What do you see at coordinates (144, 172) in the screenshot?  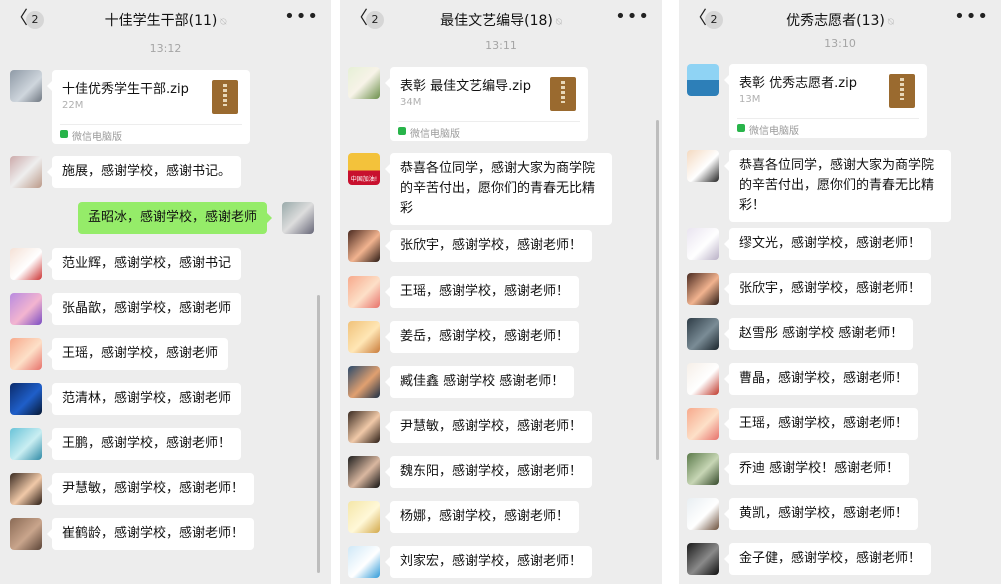 I see `message-bubble: 施展，感谢学校，感谢书记。` at bounding box center [144, 172].